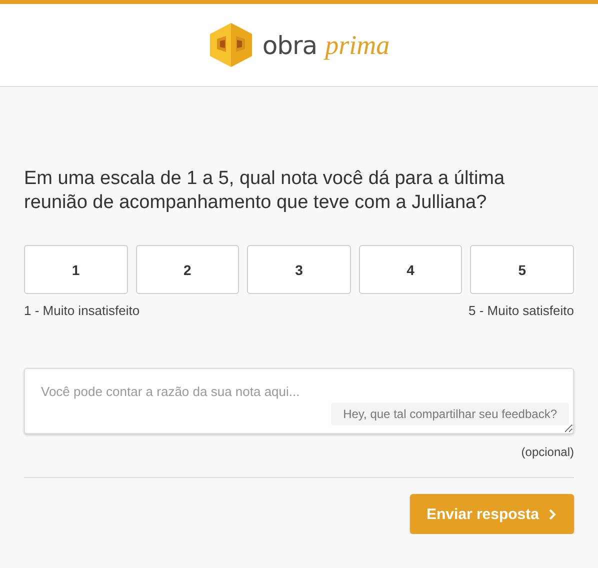 This screenshot has height=568, width=598. I want to click on optional-note: (opcional), so click(547, 452).